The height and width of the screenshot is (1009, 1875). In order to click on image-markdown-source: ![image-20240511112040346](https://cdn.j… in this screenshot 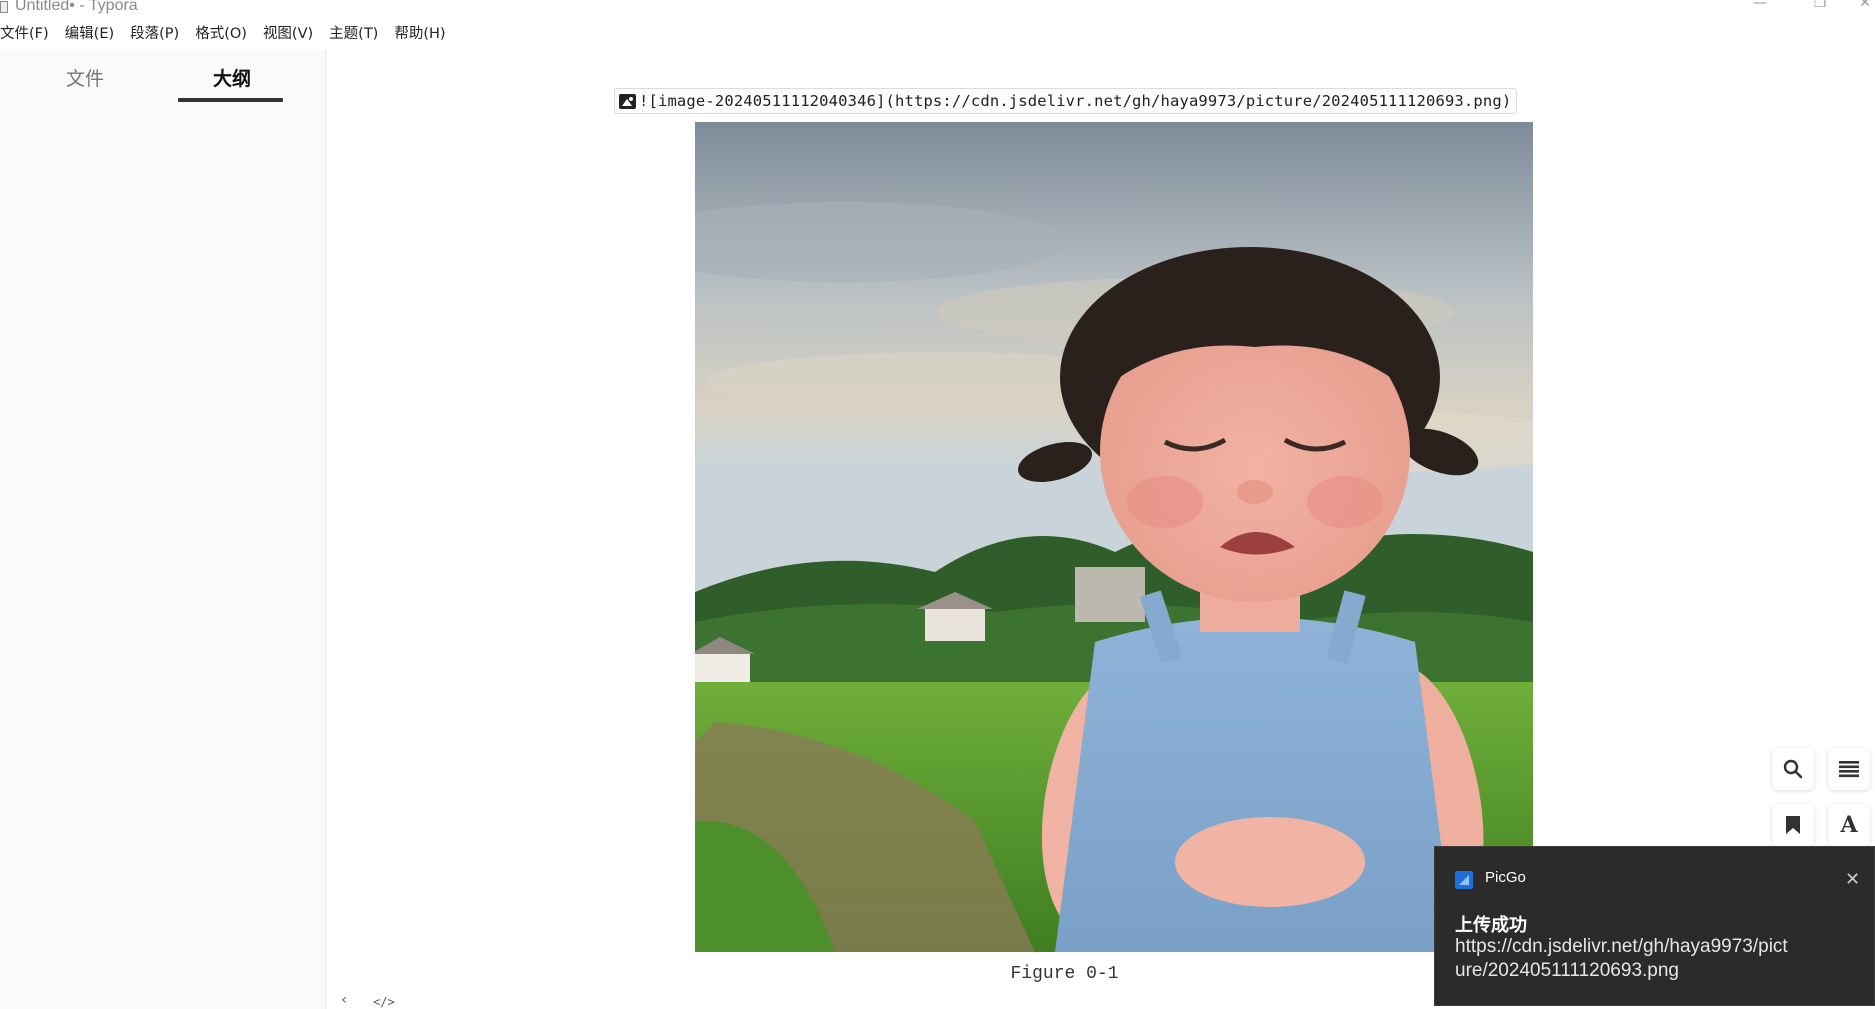, I will do `click(1066, 101)`.